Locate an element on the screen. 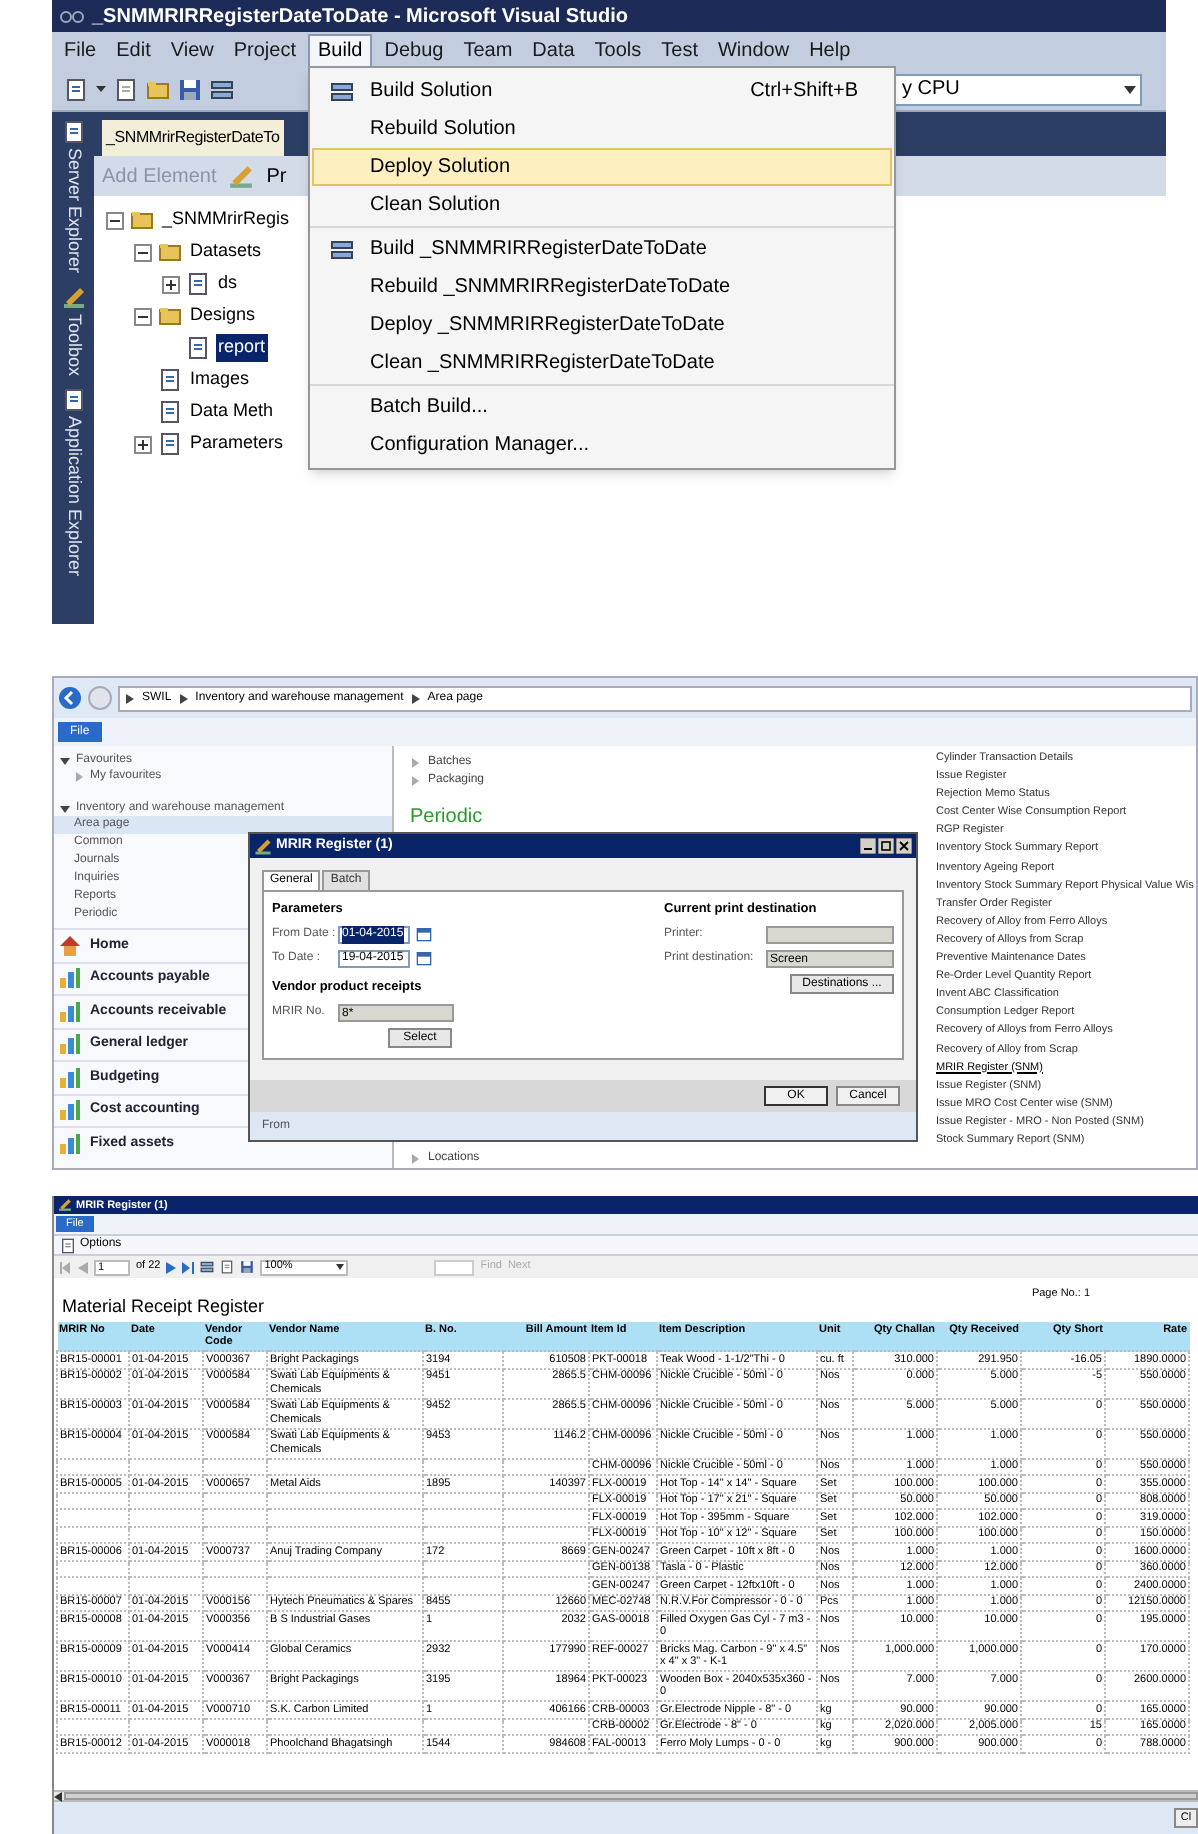 Image resolution: width=1198 pixels, height=1834 pixels. tree-item: Parameters is located at coordinates (237, 444).